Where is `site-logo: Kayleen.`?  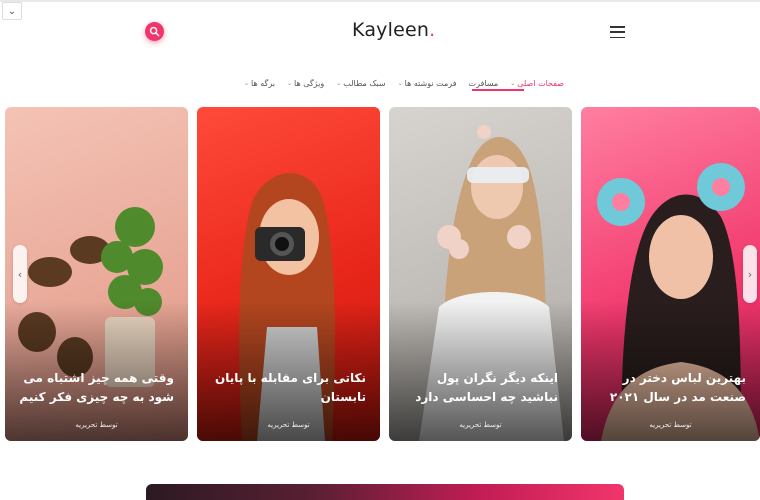
site-logo: Kayleen. is located at coordinates (393, 30).